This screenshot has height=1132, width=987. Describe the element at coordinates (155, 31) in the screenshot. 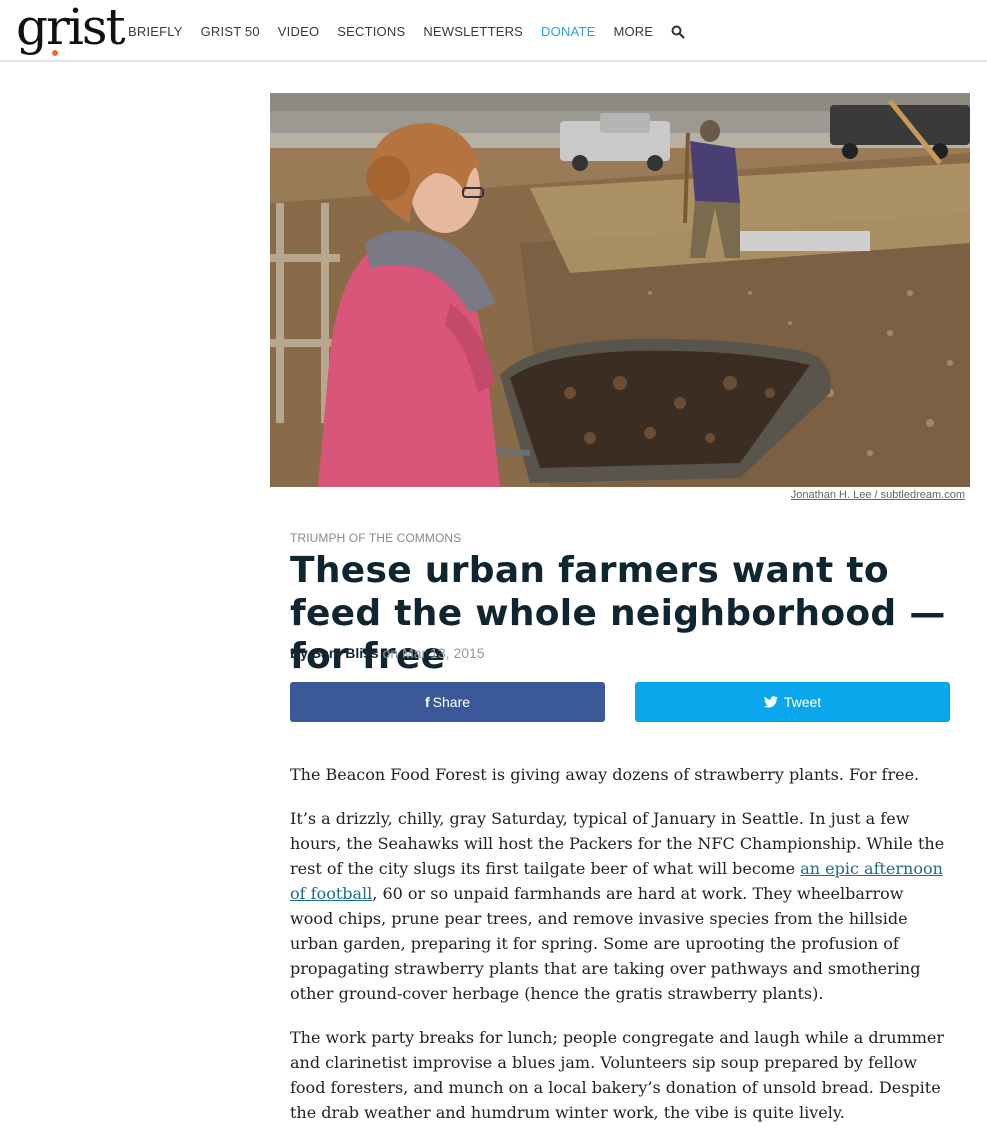

I see `nav-briefly: BRIEFLY` at that location.